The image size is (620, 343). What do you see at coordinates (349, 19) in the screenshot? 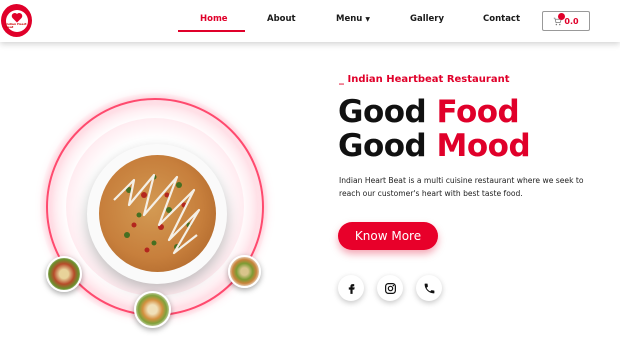
I see `nav-menu-label: Menu` at bounding box center [349, 19].